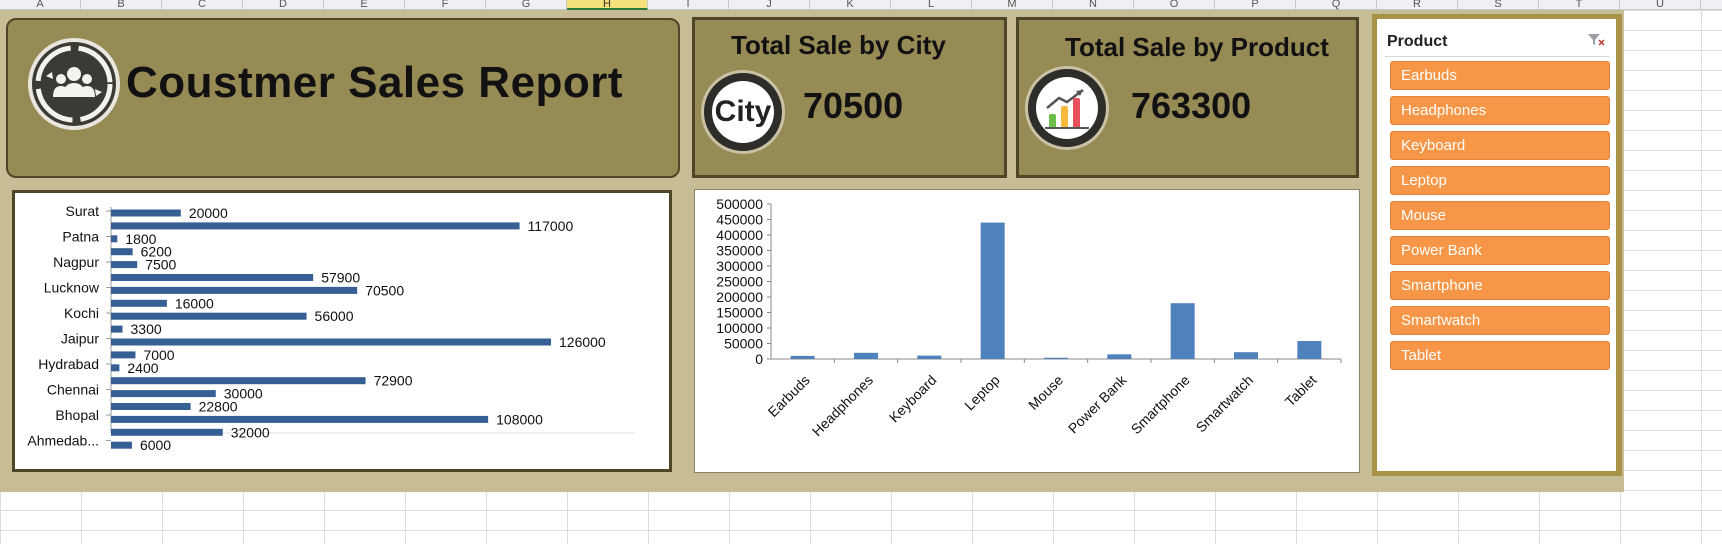 The height and width of the screenshot is (544, 1722). Describe the element at coordinates (1500, 320) in the screenshot. I see `slicer-item-smartwatch: Smartwatch` at that location.